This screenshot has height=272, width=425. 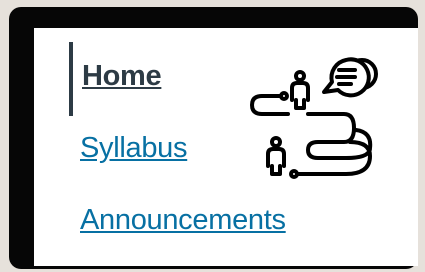 What do you see at coordinates (122, 76) in the screenshot?
I see `nav-home: Home` at bounding box center [122, 76].